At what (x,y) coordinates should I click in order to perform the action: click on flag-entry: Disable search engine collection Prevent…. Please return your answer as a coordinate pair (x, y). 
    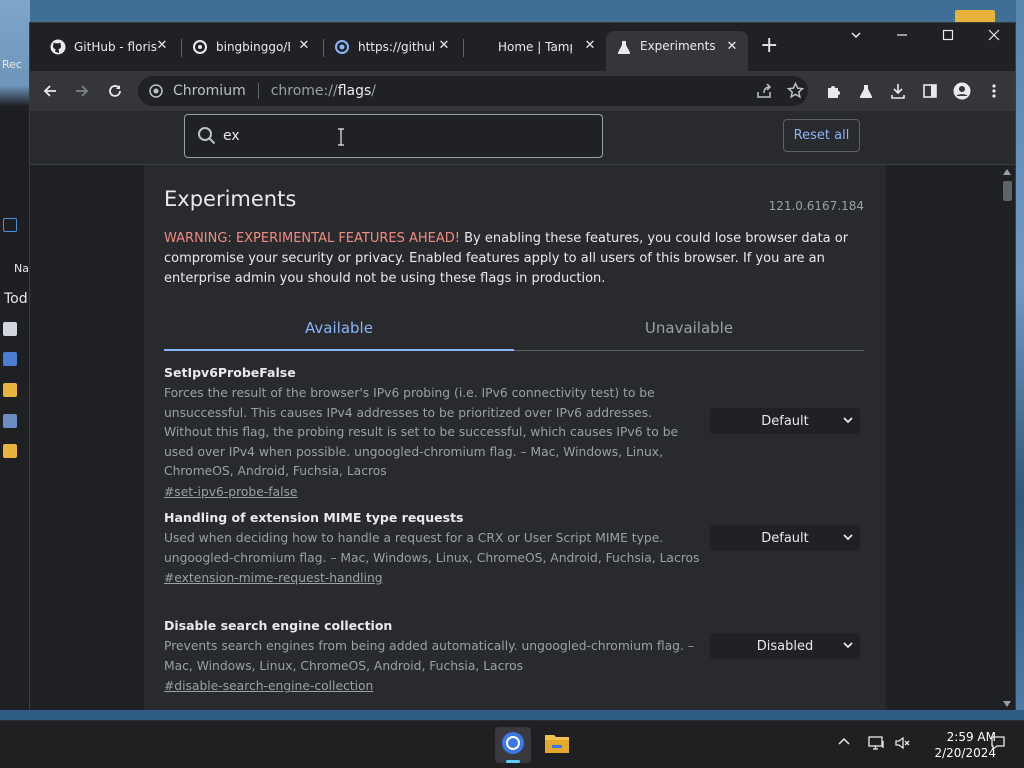
    Looking at the image, I should click on (514, 657).